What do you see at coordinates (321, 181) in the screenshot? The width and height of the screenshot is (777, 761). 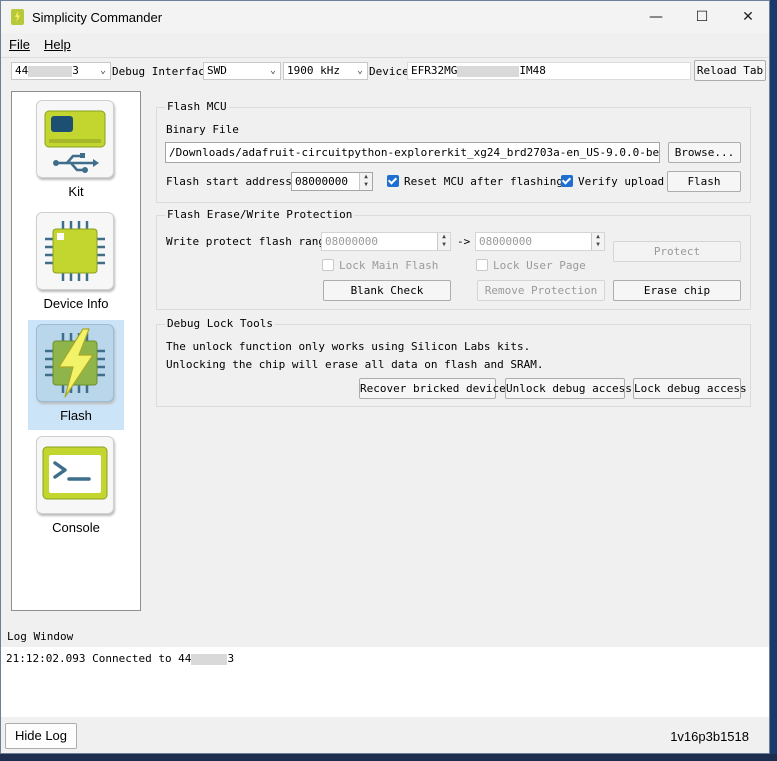 I see `start-address-value: 08000000` at bounding box center [321, 181].